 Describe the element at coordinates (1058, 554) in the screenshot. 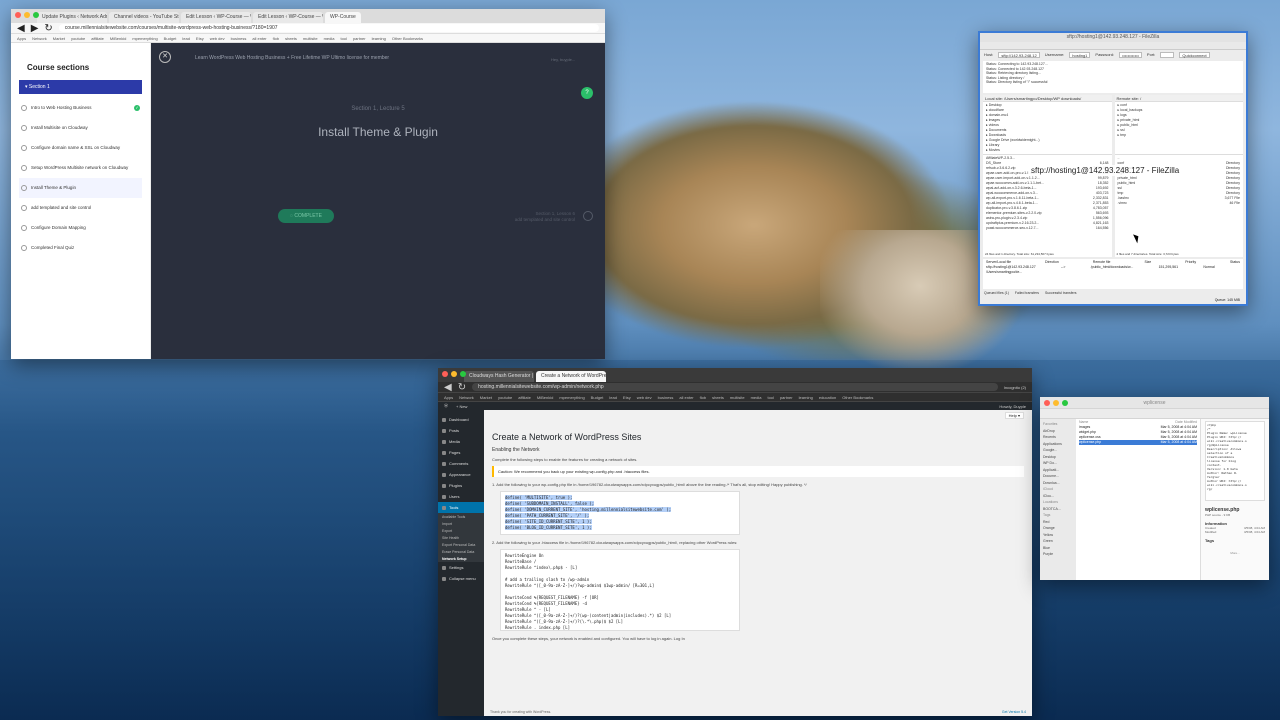

I see `sidebar-item: Purple` at that location.